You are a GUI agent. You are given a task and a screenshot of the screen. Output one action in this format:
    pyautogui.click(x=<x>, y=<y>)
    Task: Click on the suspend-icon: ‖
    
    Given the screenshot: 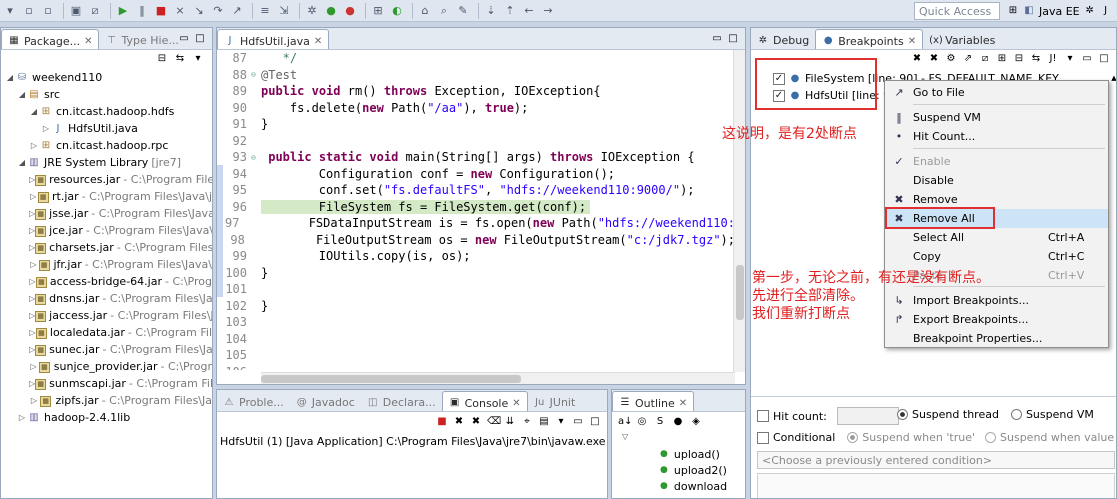 What is the action you would take?
    pyautogui.click(x=142, y=11)
    